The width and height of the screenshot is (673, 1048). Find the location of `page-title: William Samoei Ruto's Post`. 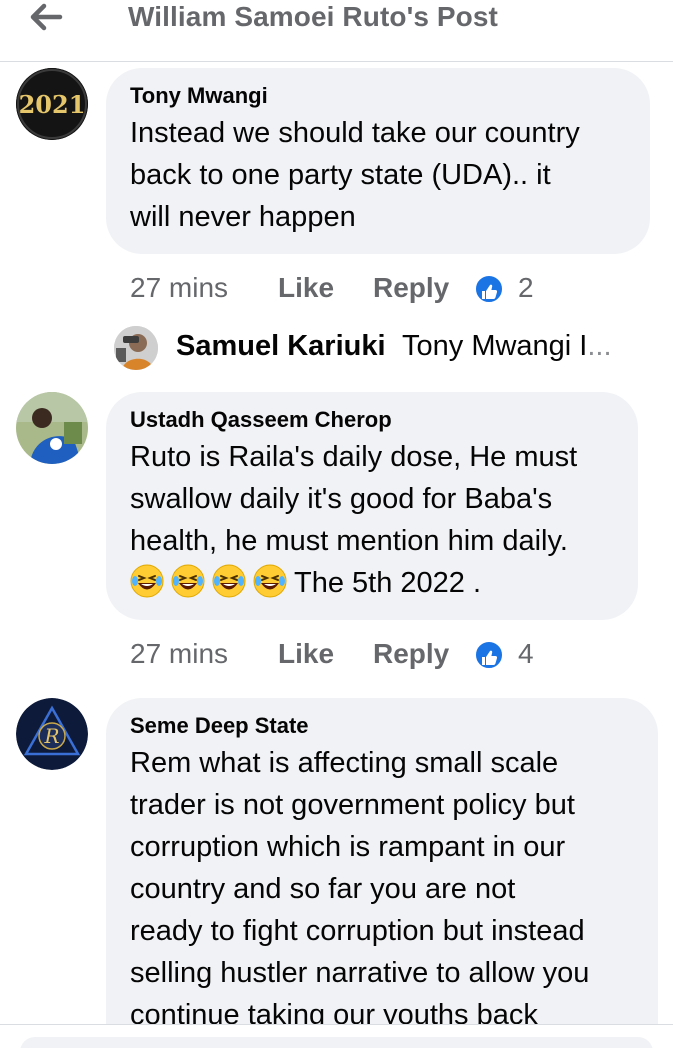

page-title: William Samoei Ruto's Post is located at coordinates (313, 16).